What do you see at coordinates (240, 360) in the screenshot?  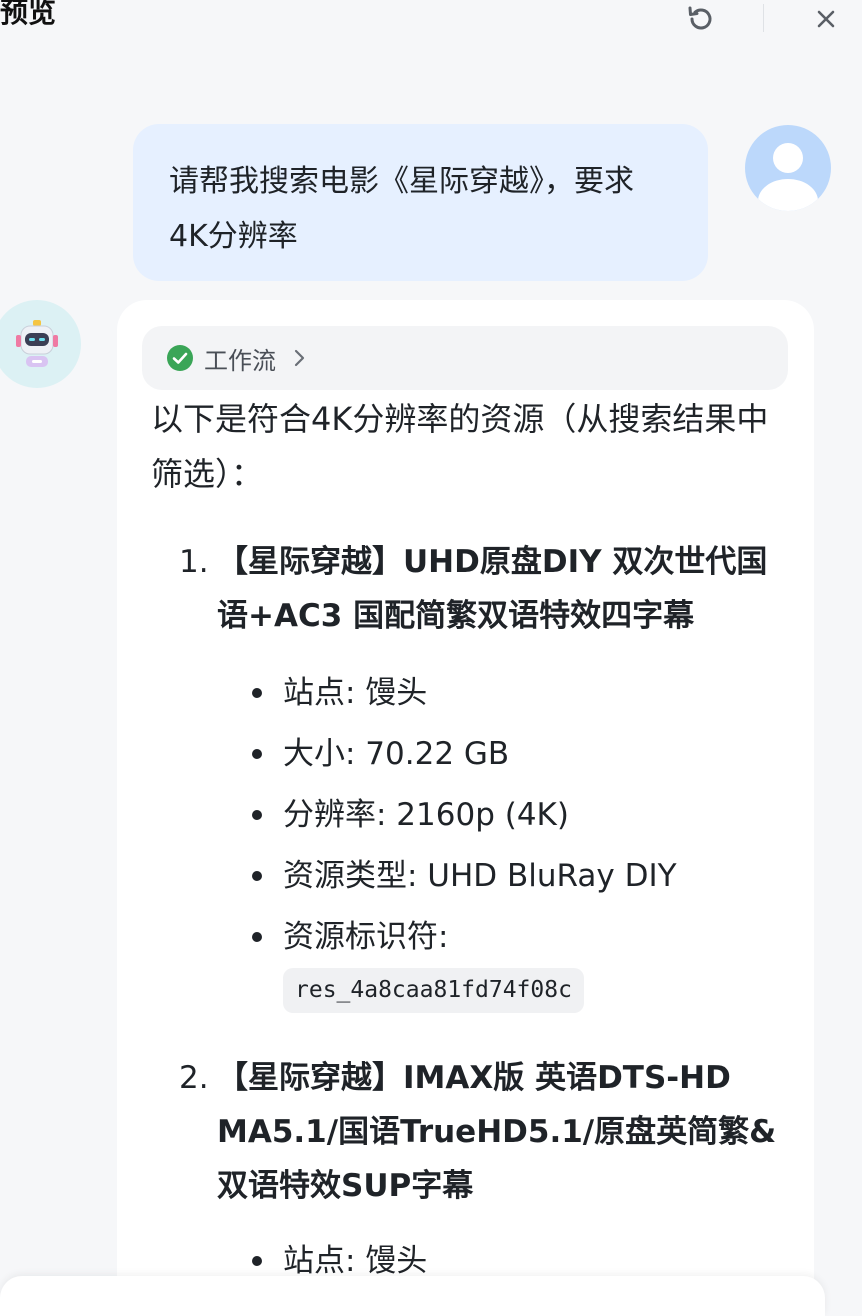 I see `workflow-label: 工作流` at bounding box center [240, 360].